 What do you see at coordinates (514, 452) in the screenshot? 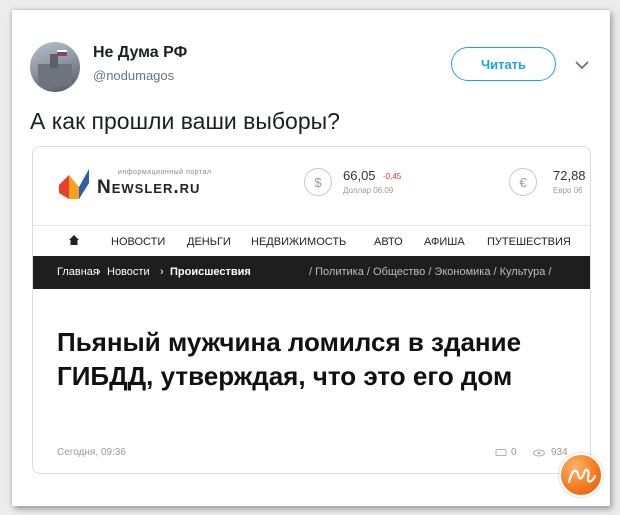
I see `comment-count: 0` at bounding box center [514, 452].